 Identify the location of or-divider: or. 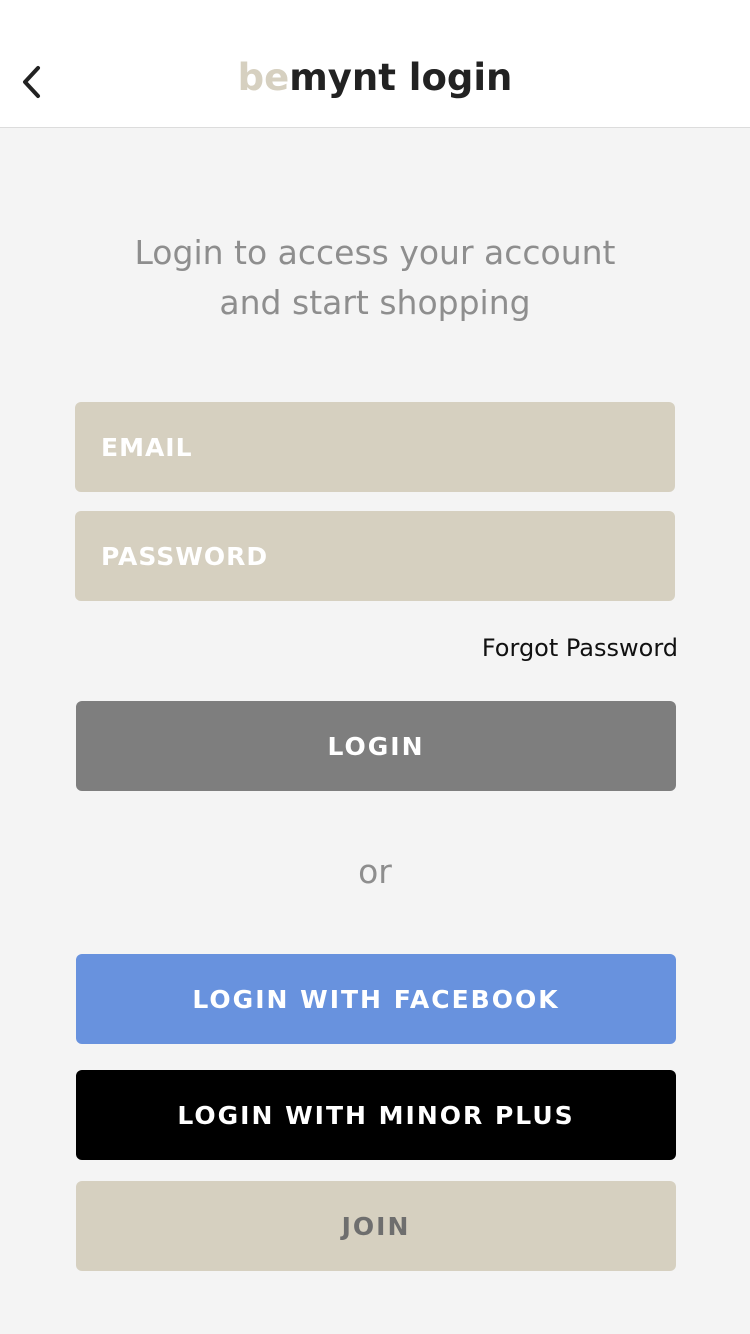
(375, 871).